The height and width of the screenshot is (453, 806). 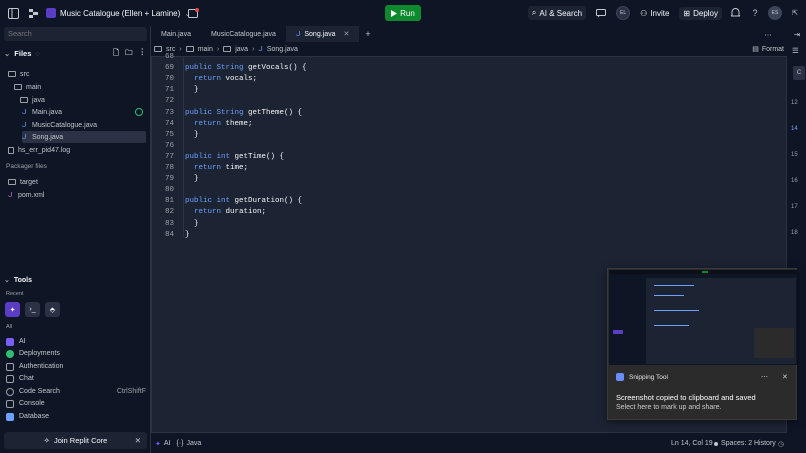 I want to click on format-button: ▤ Format, so click(x=768, y=49).